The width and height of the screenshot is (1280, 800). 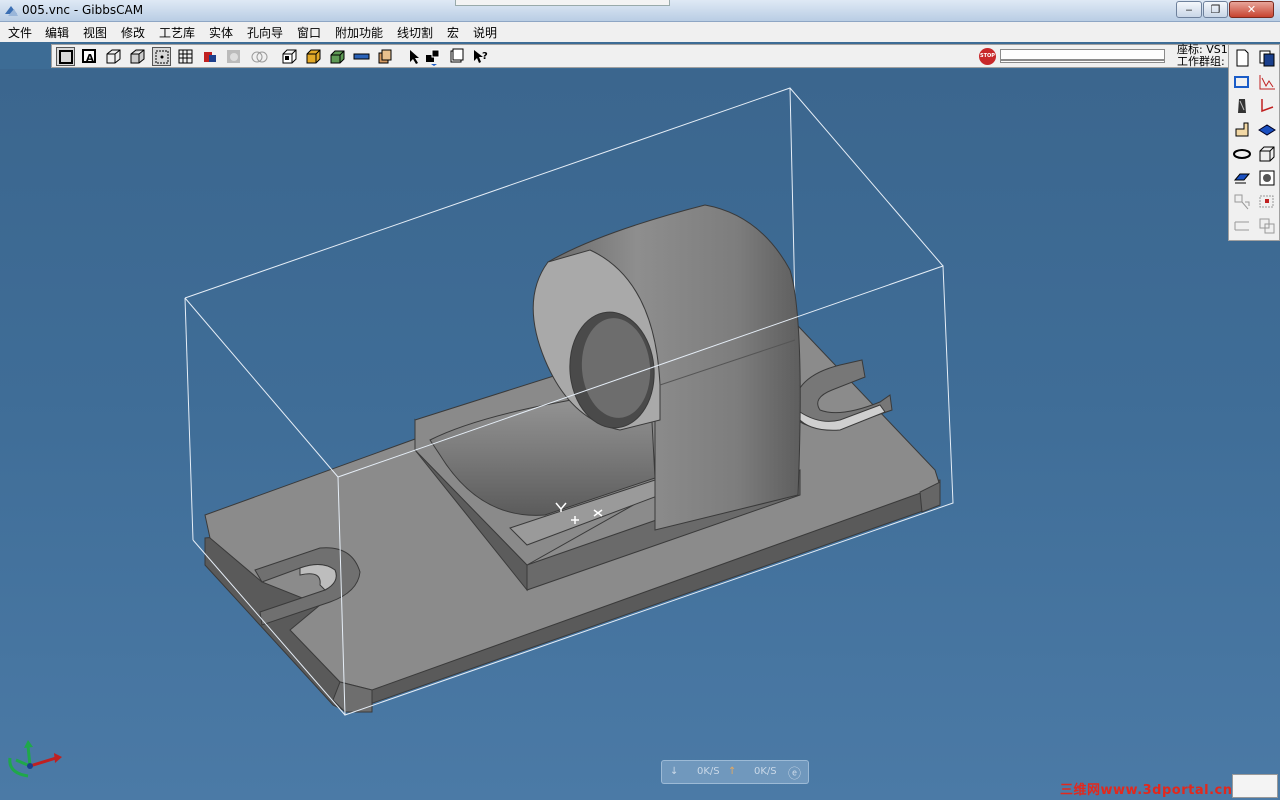 What do you see at coordinates (289, 56) in the screenshot?
I see `box-view-1-icon` at bounding box center [289, 56].